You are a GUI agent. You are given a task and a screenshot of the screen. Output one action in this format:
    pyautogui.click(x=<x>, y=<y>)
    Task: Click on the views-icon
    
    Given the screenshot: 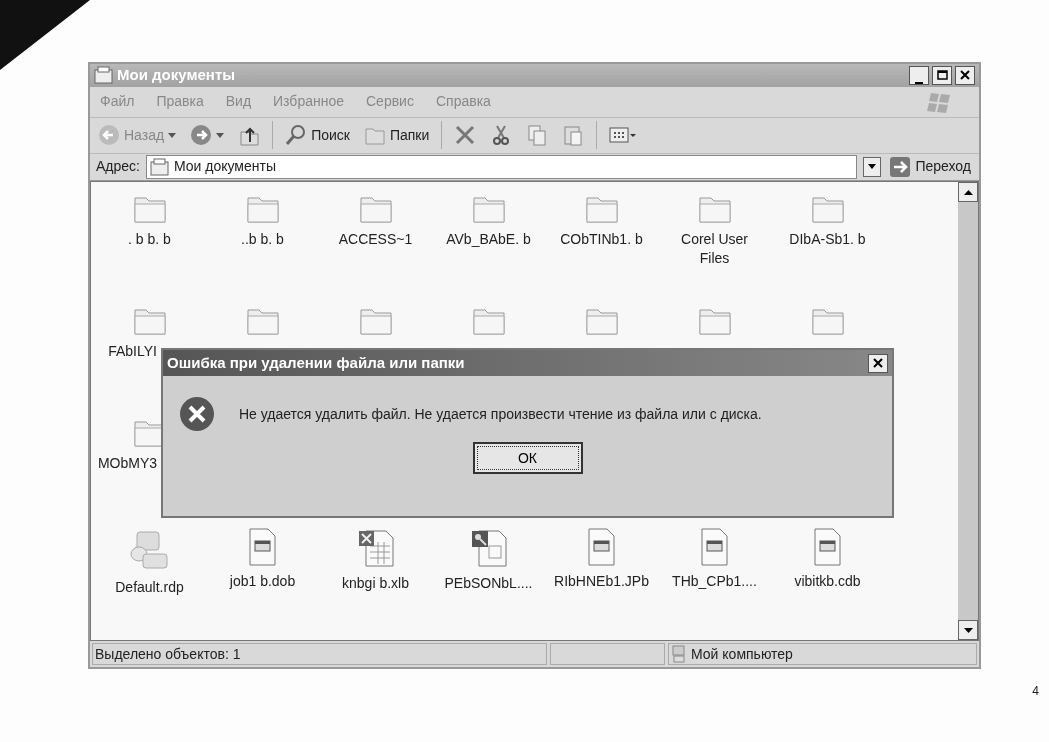 What is the action you would take?
    pyautogui.click(x=623, y=135)
    